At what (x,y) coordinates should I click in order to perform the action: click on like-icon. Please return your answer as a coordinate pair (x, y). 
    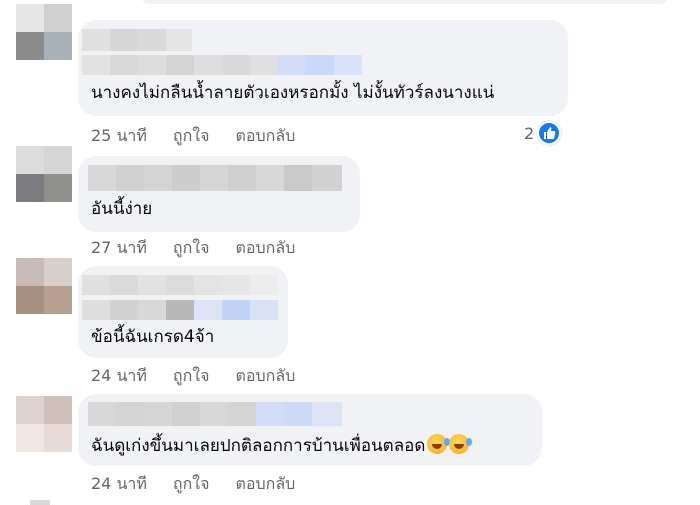
    Looking at the image, I should click on (549, 133).